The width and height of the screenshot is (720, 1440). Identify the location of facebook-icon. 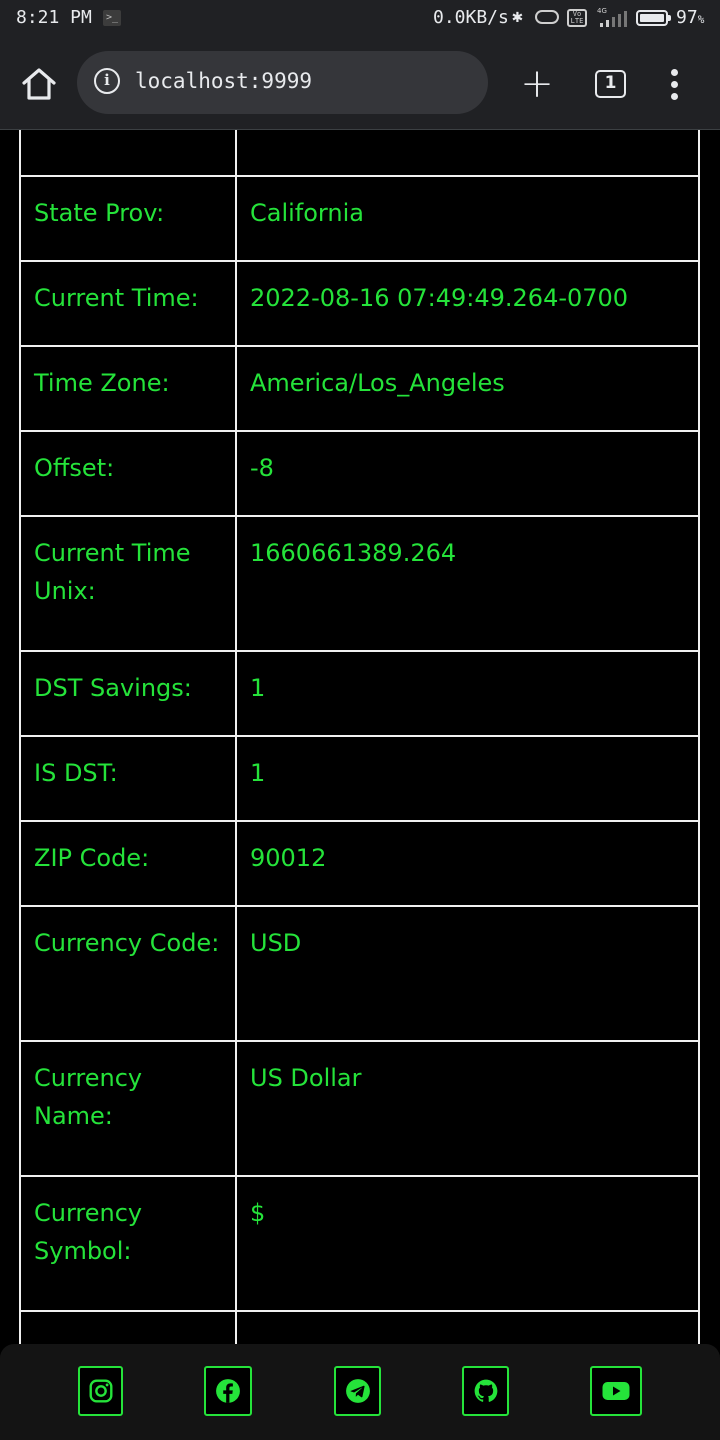
(228, 1391).